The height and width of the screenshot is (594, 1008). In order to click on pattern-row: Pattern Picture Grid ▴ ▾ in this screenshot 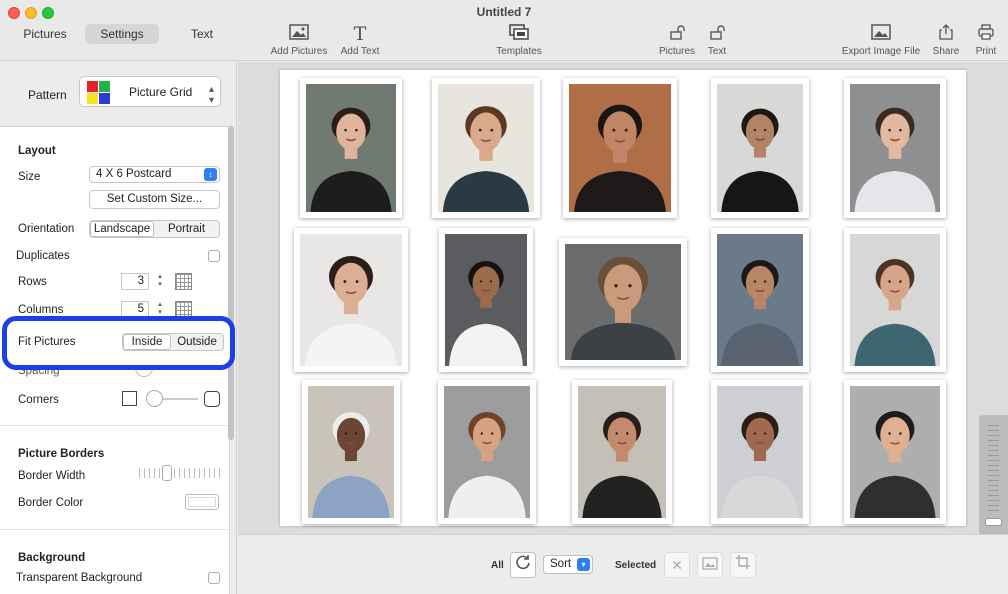, I will do `click(118, 93)`.